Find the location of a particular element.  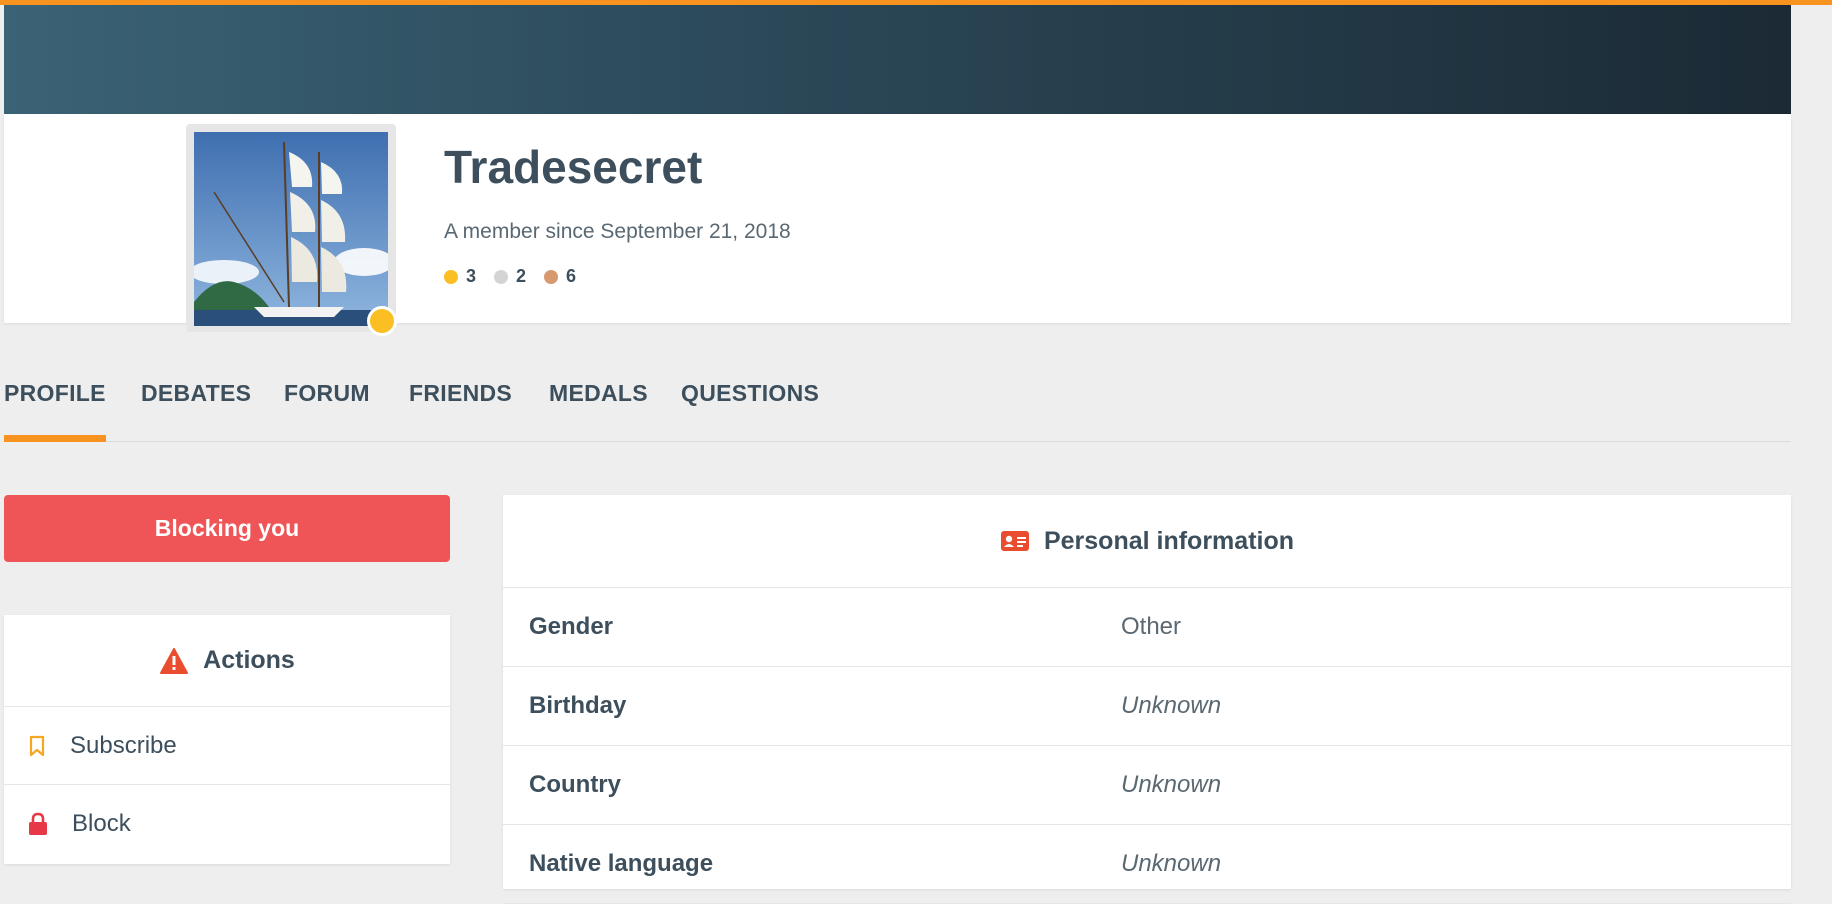

avatar-image is located at coordinates (291, 229).